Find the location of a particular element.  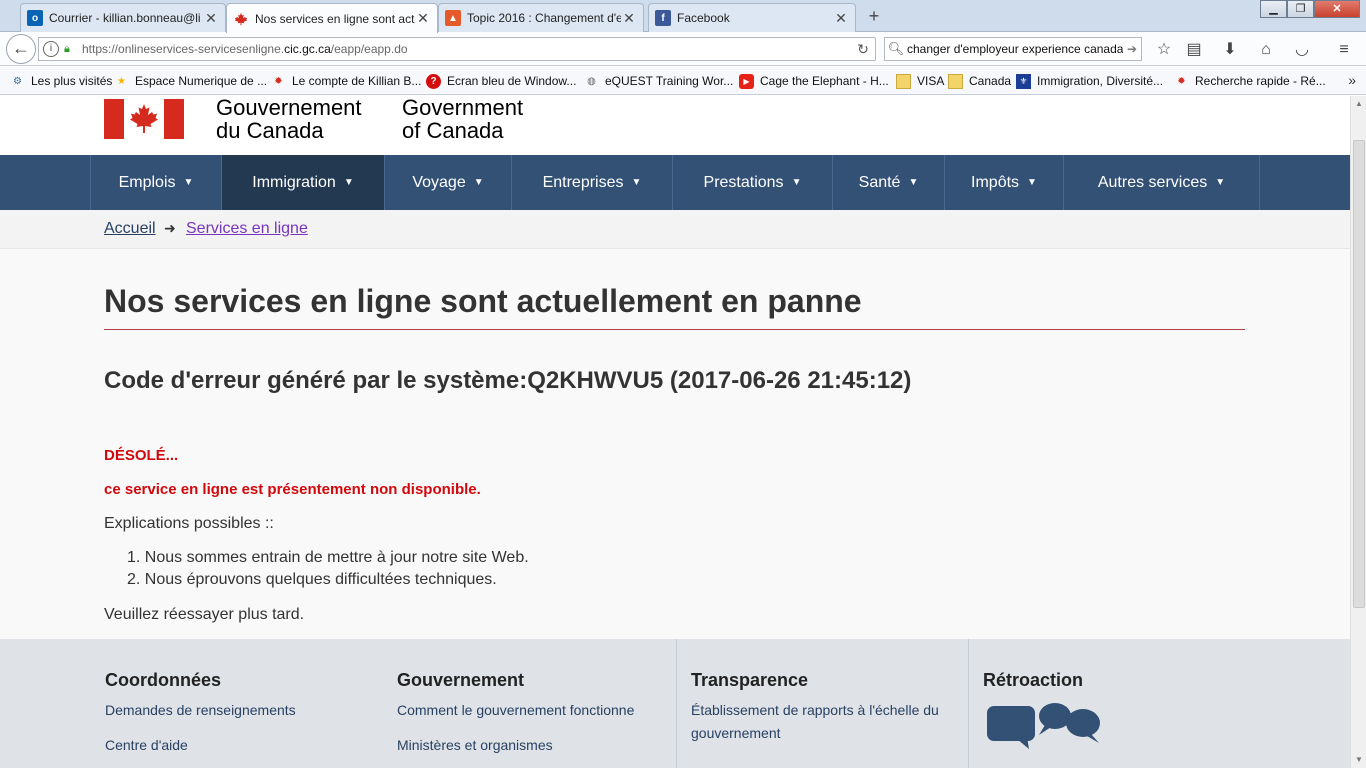

back-button: ← is located at coordinates (21, 49).